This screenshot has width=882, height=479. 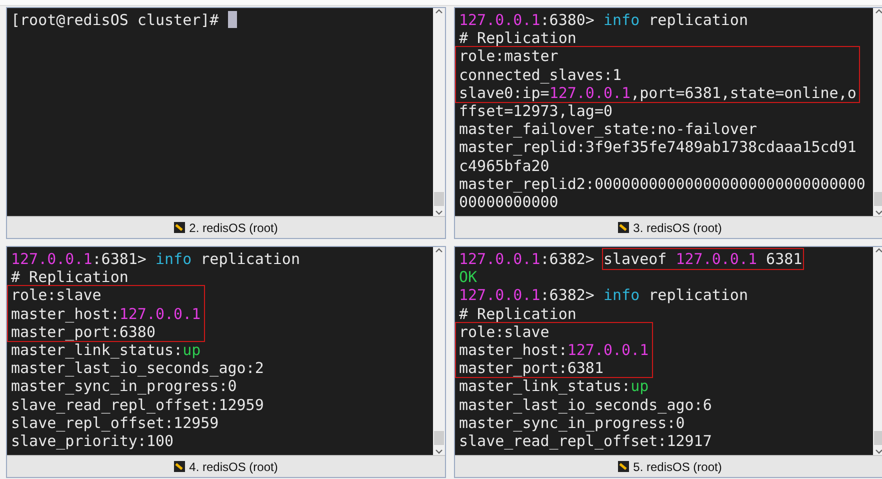 What do you see at coordinates (155, 259) in the screenshot?
I see `terminal-line: 127.0.0.1:6381> info replication` at bounding box center [155, 259].